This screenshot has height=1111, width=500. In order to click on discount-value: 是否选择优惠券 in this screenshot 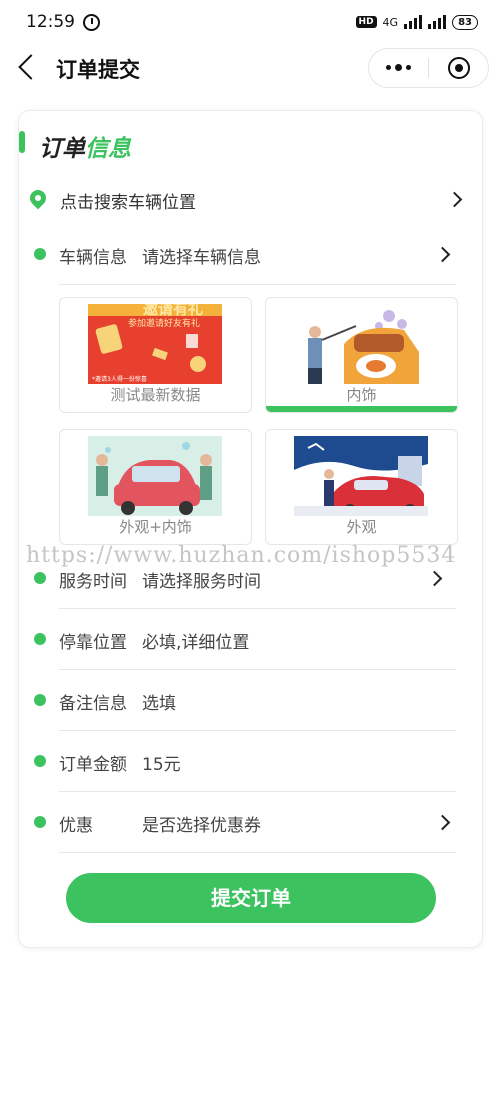, I will do `click(201, 826)`.